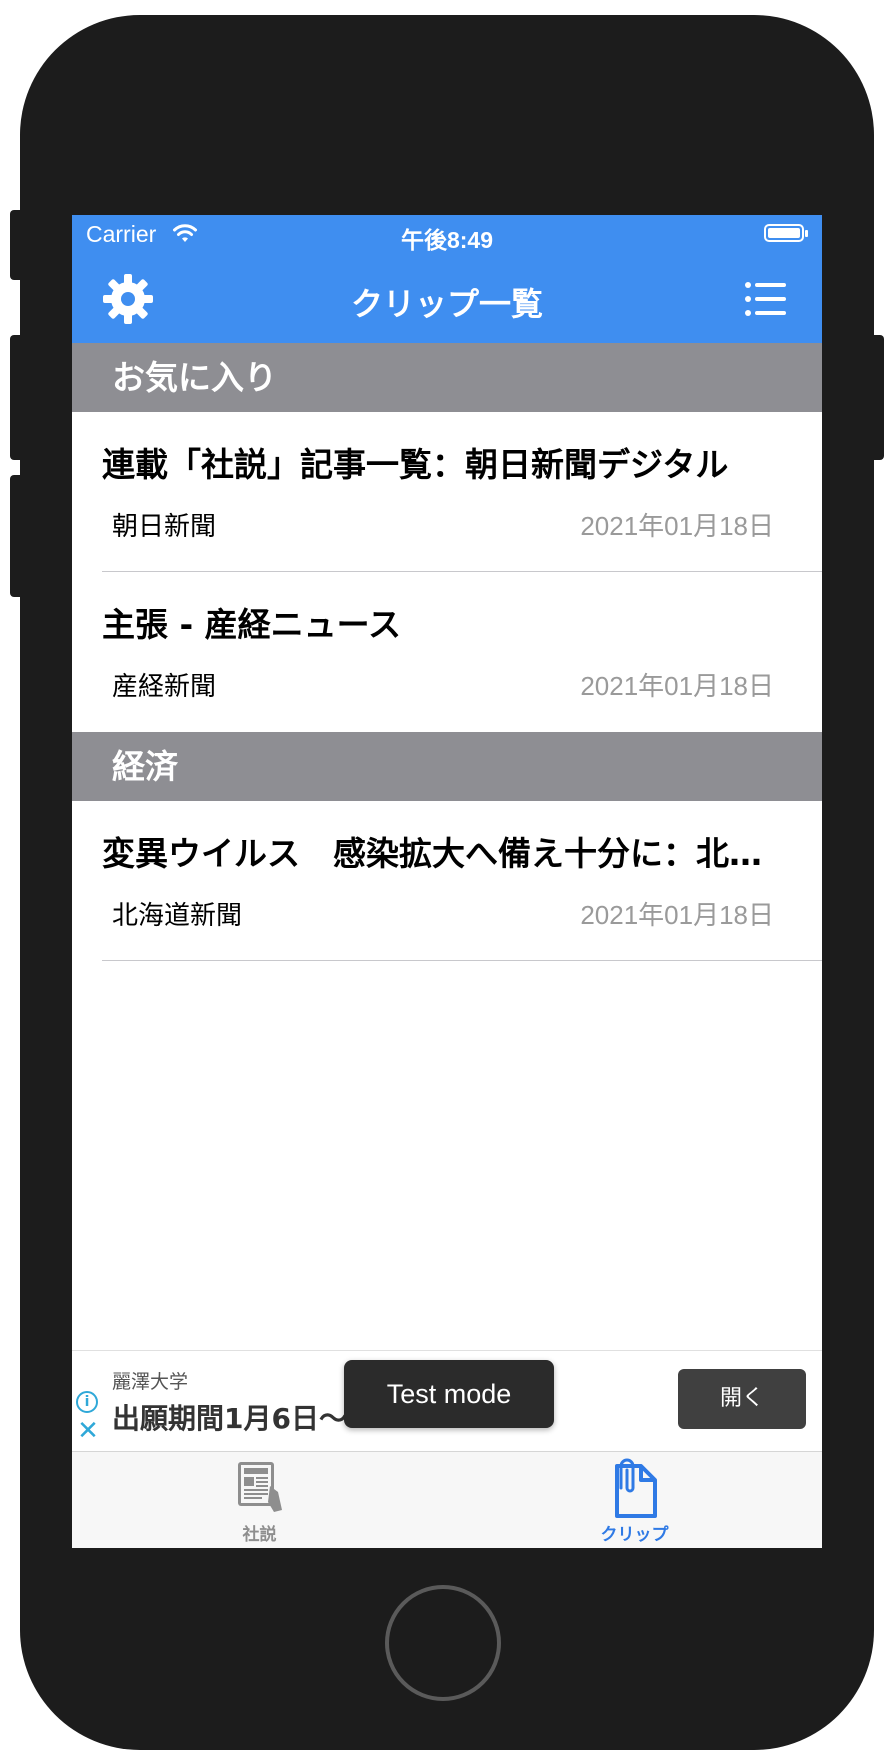 The height and width of the screenshot is (1751, 894). What do you see at coordinates (415, 464) in the screenshot?
I see `clip-title: 連載「社説」記事一覧：朝日新聞デジタル` at bounding box center [415, 464].